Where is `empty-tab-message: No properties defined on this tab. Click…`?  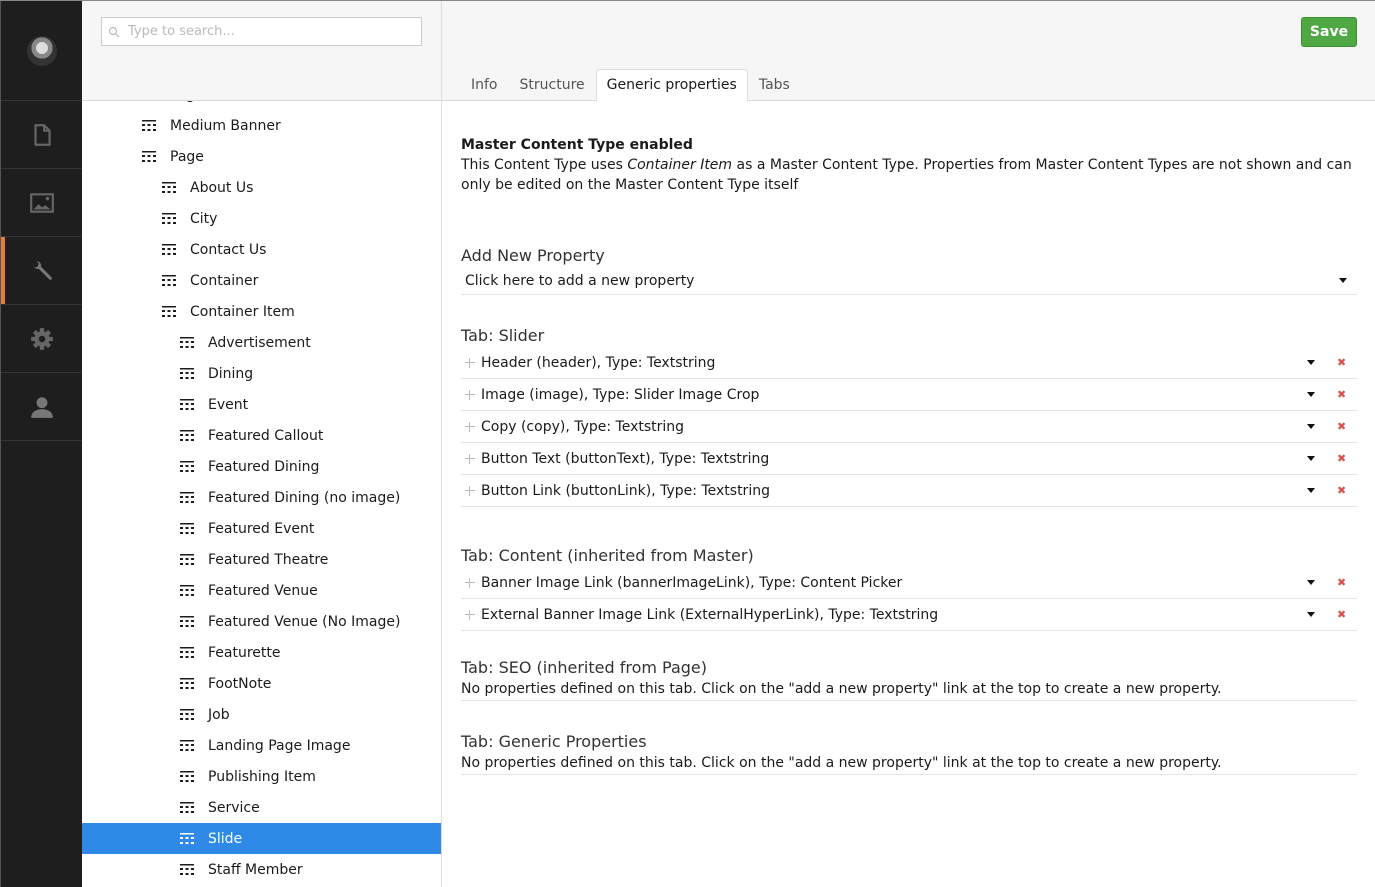
empty-tab-message: No properties defined on this tab. Click… is located at coordinates (909, 690).